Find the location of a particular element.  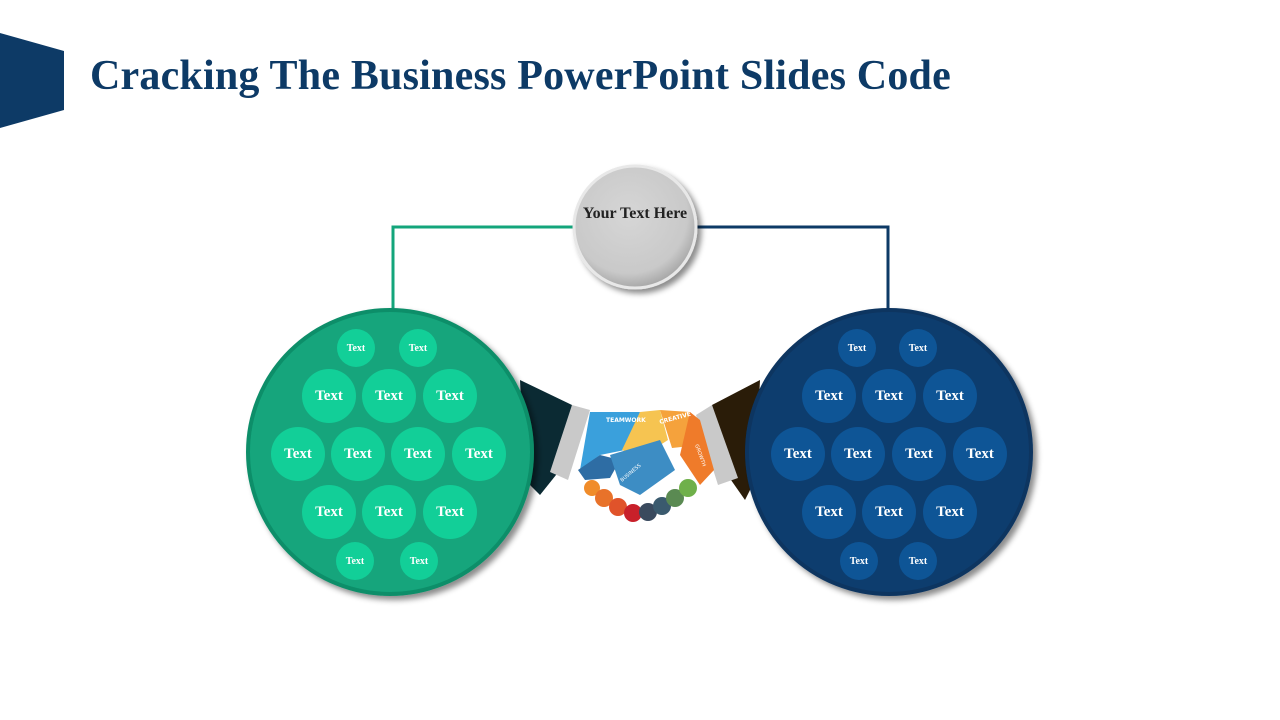

handshake-icon: TEAMWORK CREATIVE GROWTH BUSINESS is located at coordinates (640, 451).